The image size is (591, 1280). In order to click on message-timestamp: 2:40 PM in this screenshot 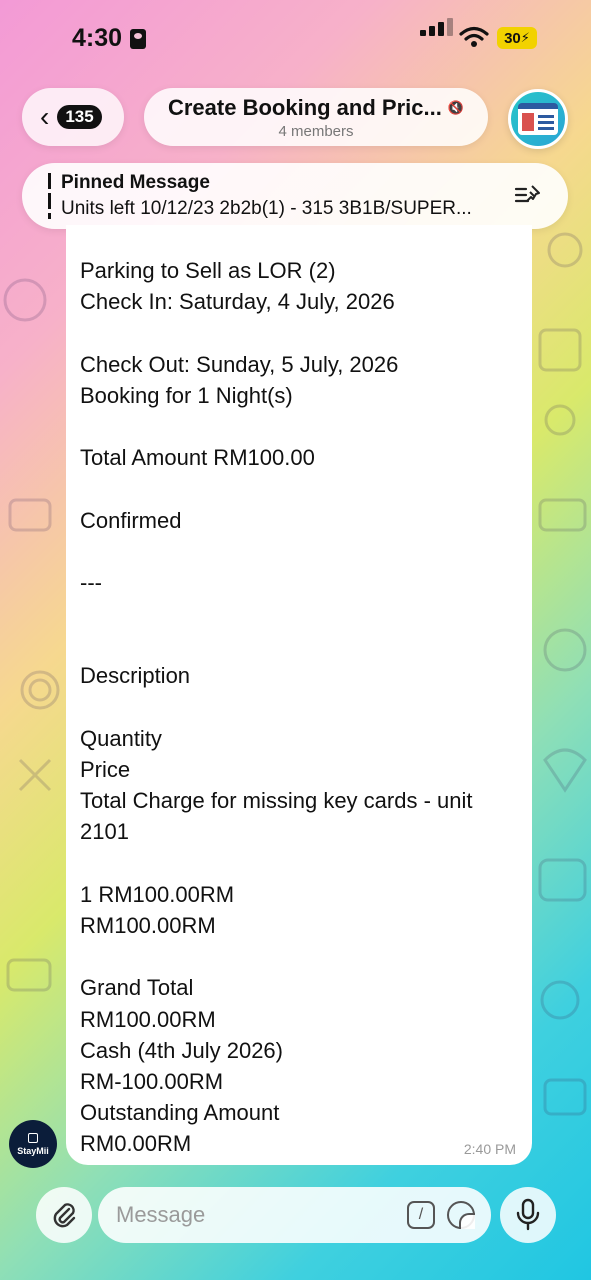, I will do `click(489, 1149)`.